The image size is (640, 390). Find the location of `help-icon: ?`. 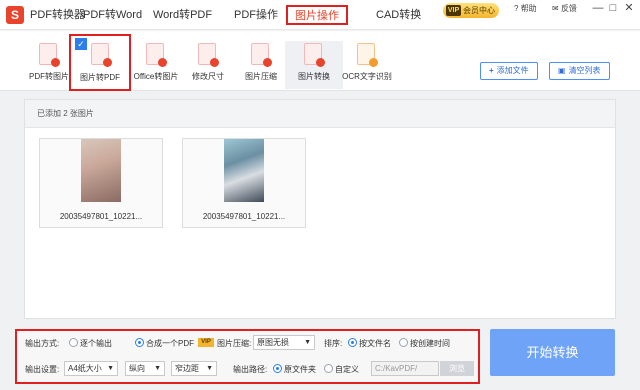

help-icon: ? is located at coordinates (516, 8).